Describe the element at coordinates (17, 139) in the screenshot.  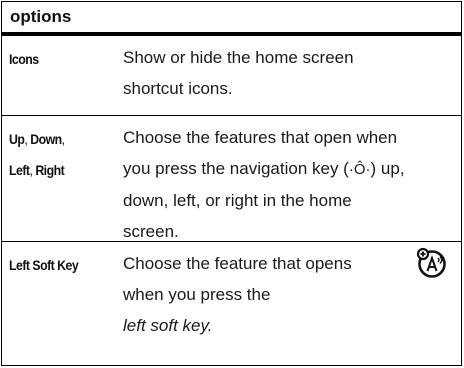
I see `label-up: Up` at that location.